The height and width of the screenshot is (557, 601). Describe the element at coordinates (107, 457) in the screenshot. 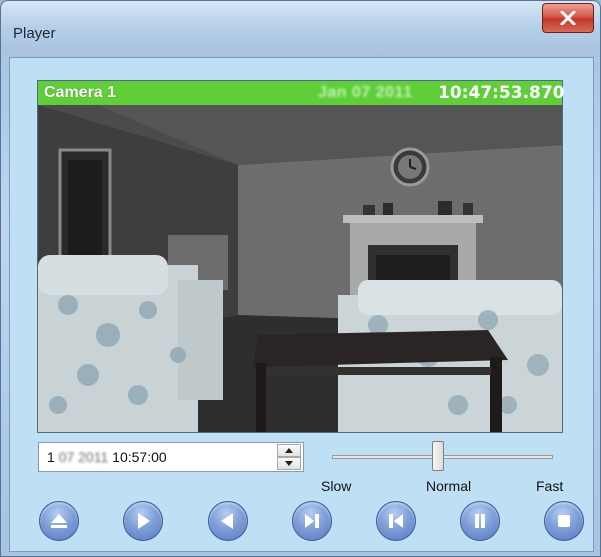

I see `datetime-value: 1 07 2011 10:57:00` at that location.